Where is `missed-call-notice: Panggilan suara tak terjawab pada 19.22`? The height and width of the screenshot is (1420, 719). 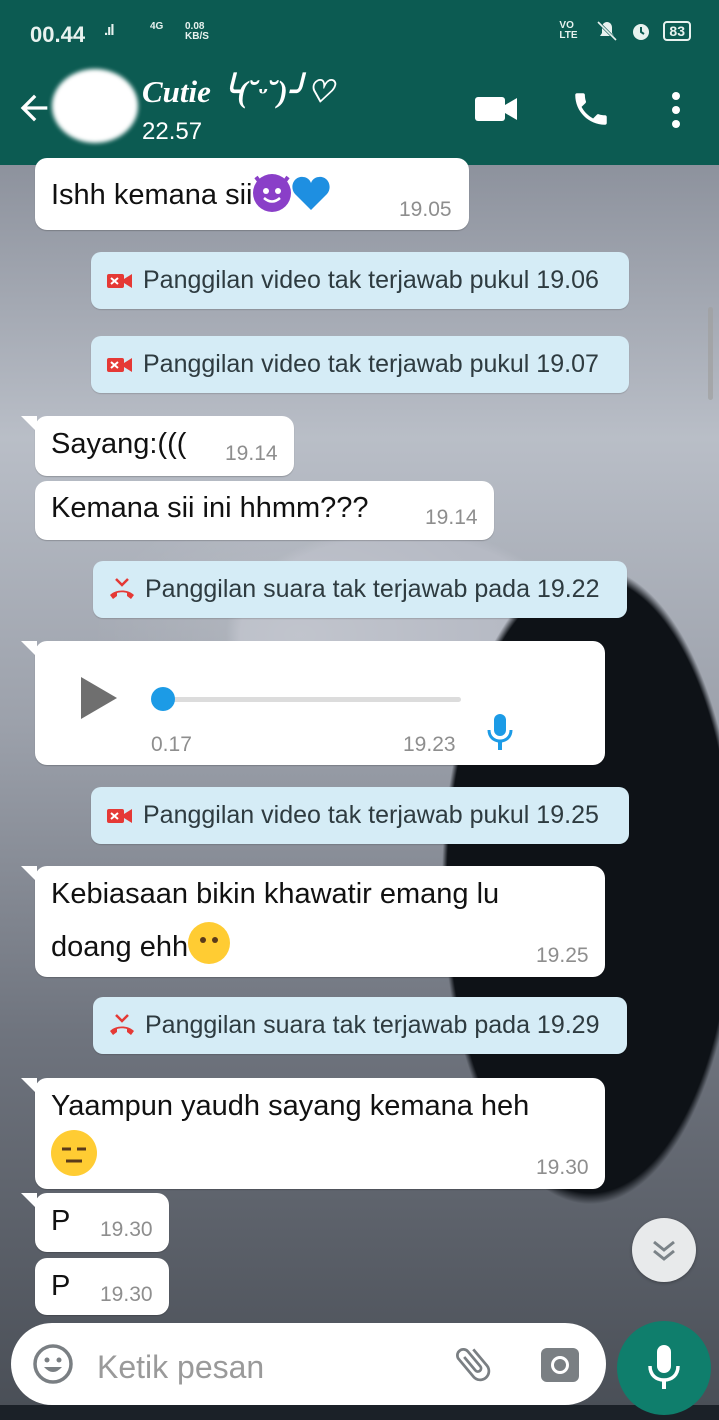 missed-call-notice: Panggilan suara tak terjawab pada 19.22 is located at coordinates (360, 589).